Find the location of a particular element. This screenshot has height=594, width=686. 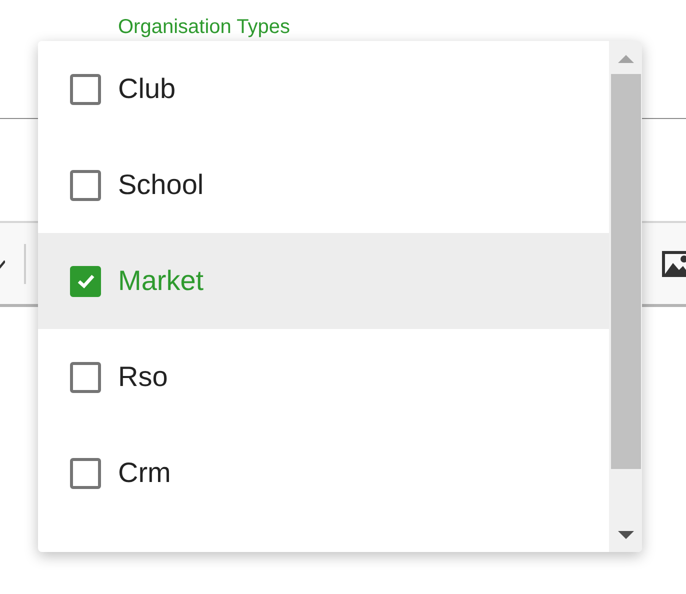

scroll-down-icon is located at coordinates (626, 535).